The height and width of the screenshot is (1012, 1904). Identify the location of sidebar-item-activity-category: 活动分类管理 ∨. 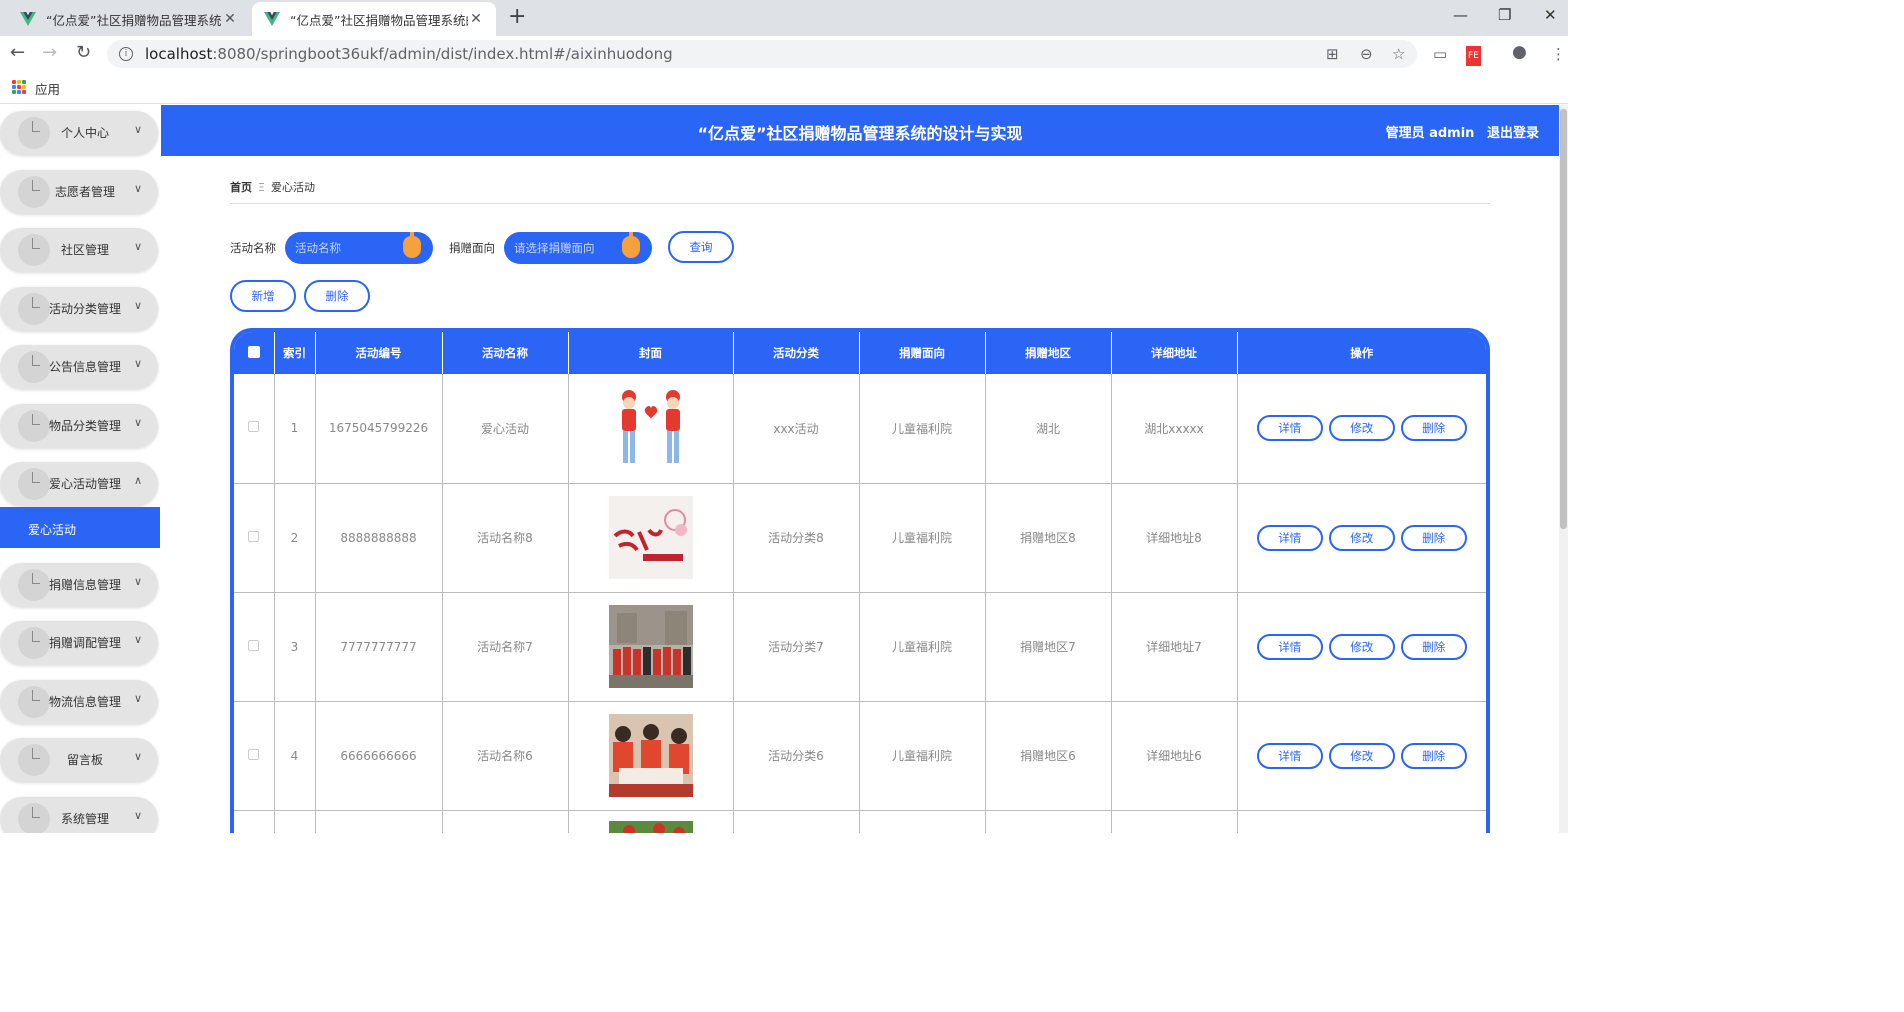
(79, 309).